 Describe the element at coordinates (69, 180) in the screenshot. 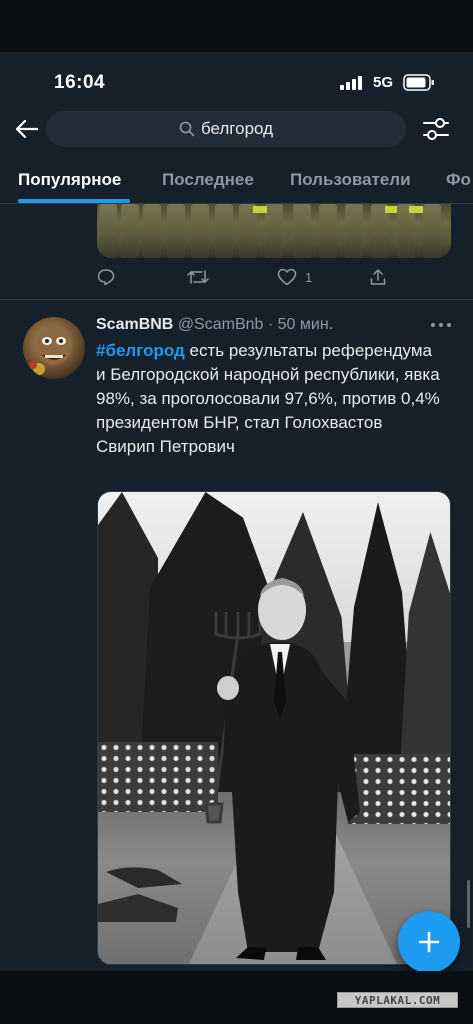

I see `tab-popular: Популярное` at that location.